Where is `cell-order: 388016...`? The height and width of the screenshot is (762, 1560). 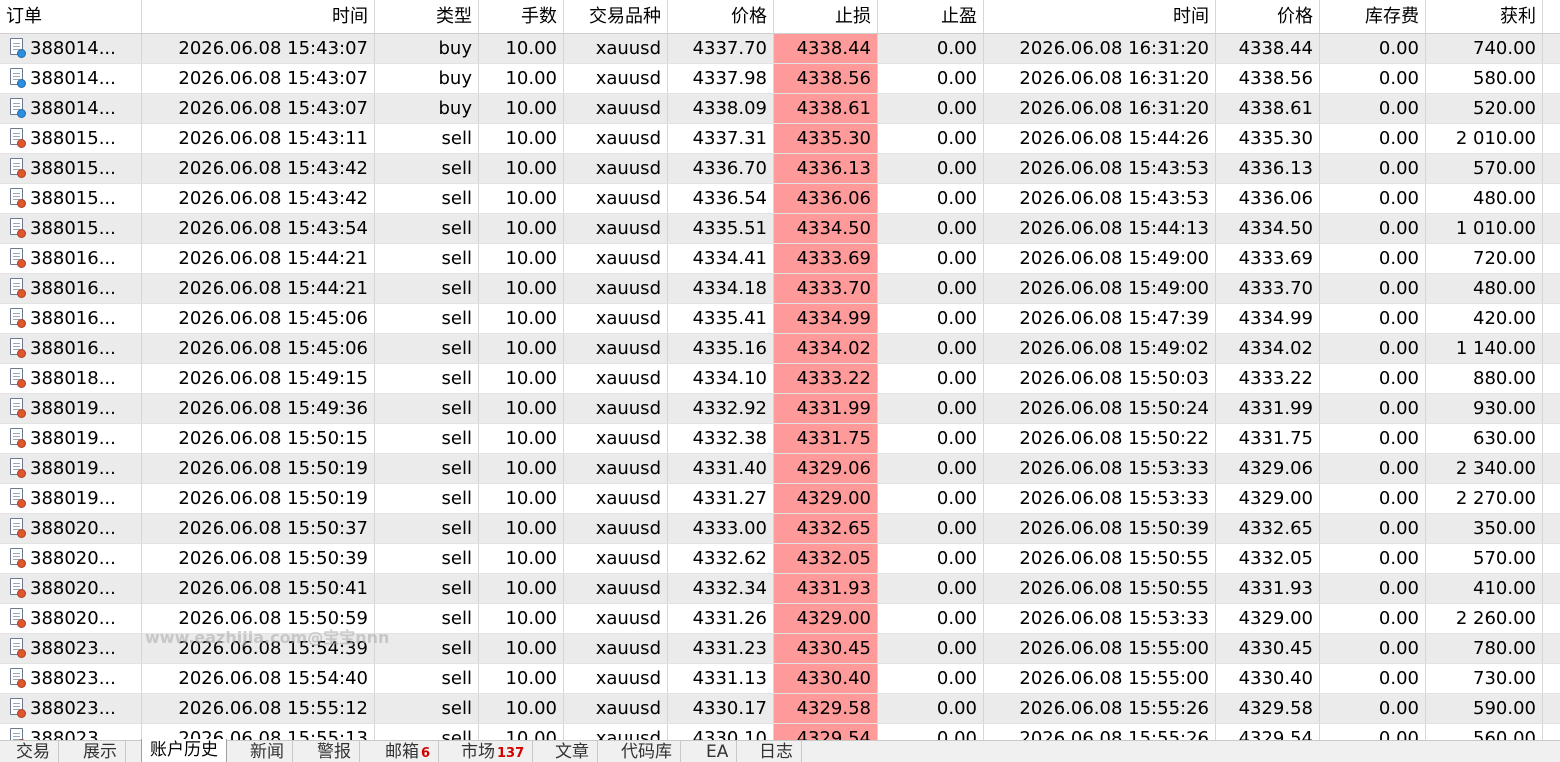
cell-order: 388016... is located at coordinates (71, 288).